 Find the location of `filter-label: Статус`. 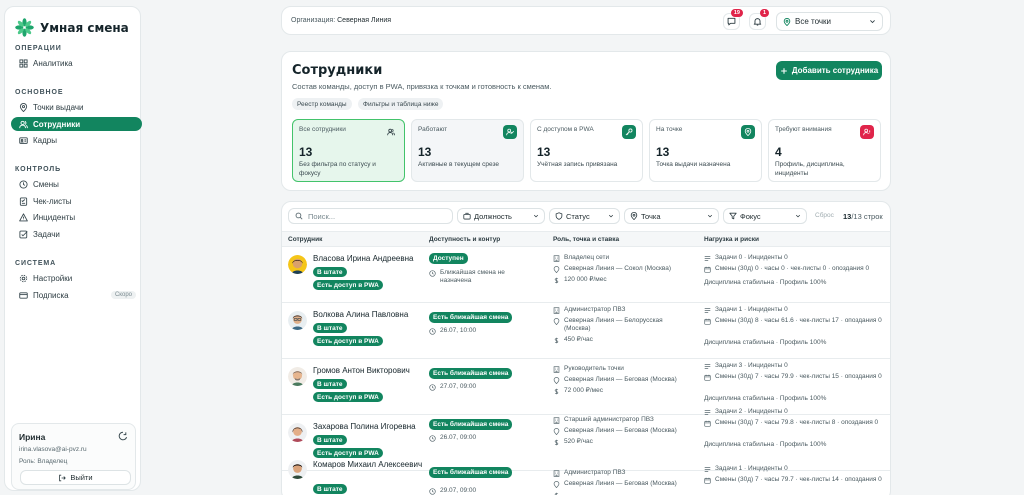

filter-label: Статус is located at coordinates (578, 216).